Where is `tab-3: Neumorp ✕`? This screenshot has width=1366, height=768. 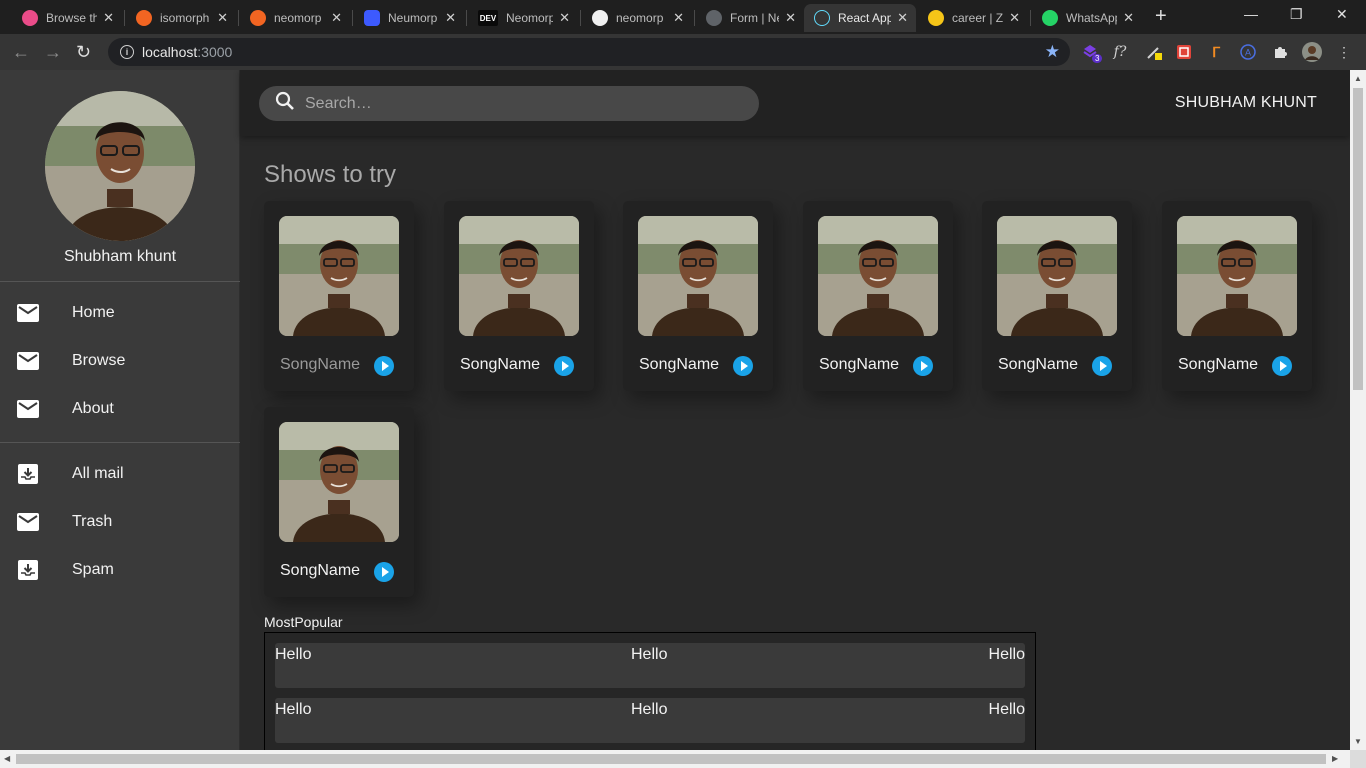 tab-3: Neumorp ✕ is located at coordinates (409, 18).